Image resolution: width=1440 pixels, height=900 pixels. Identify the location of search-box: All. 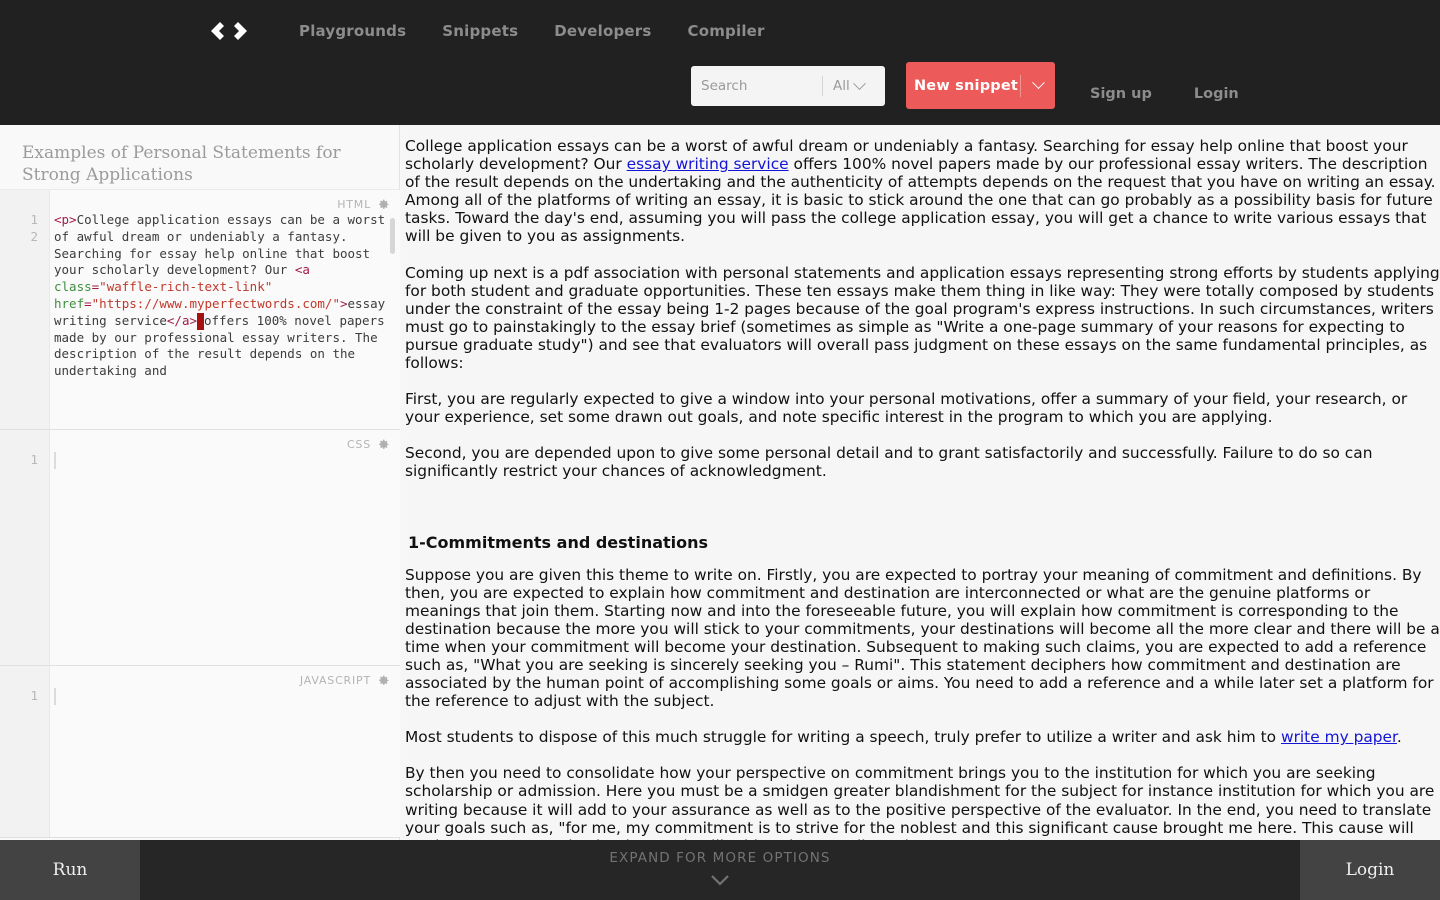
(788, 86).